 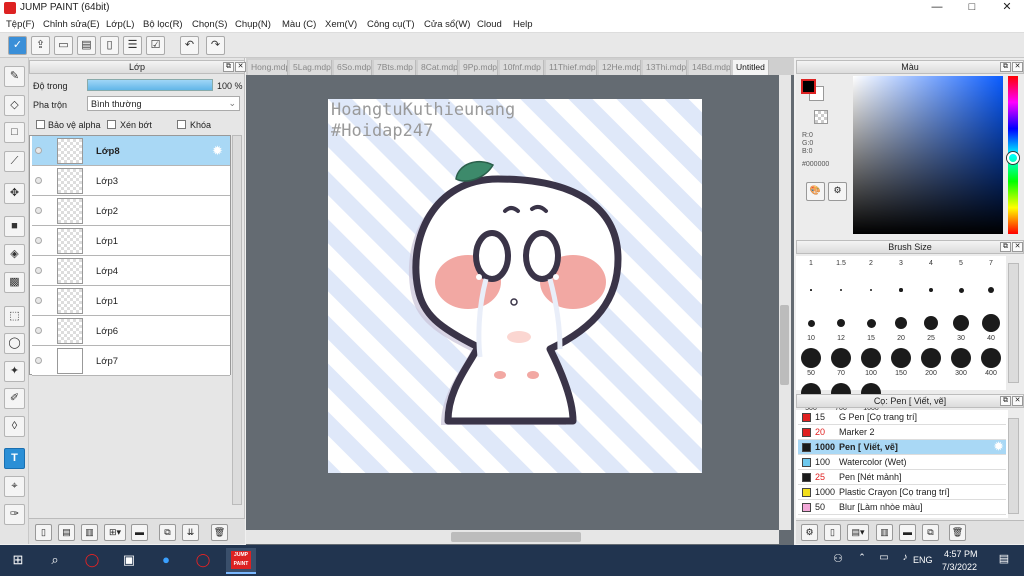 What do you see at coordinates (209, 24) in the screenshot?
I see `menu-select: Chọn(S)` at bounding box center [209, 24].